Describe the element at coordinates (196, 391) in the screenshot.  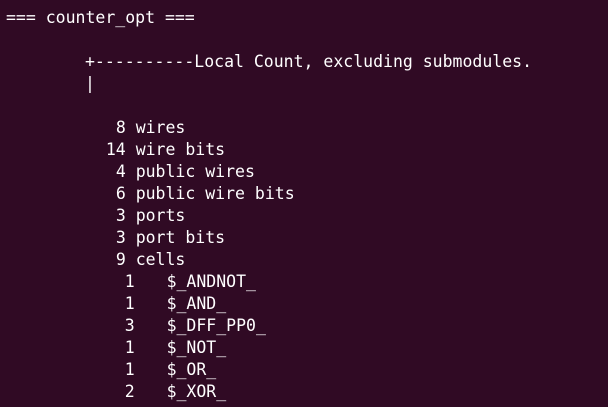
I see `cell-name: $_XOR_` at that location.